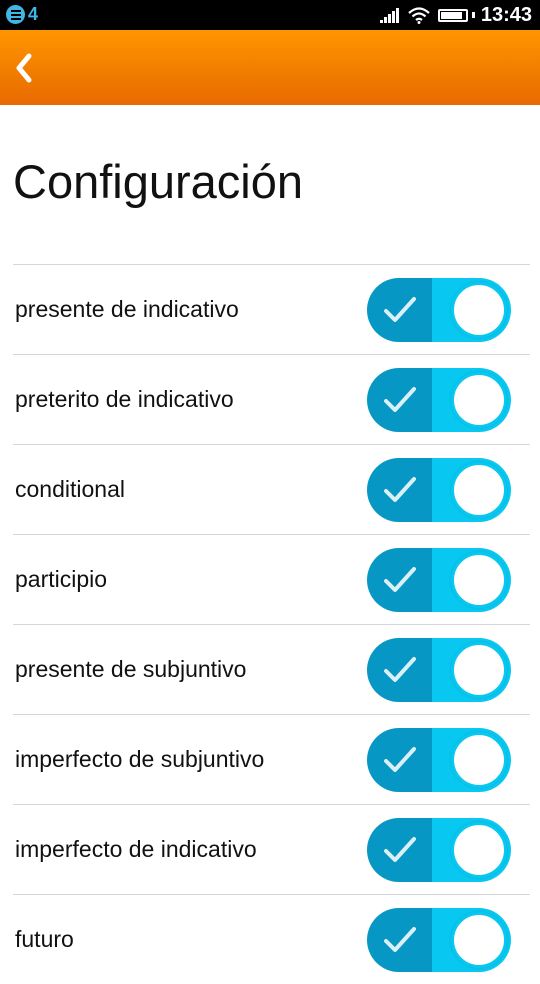 The height and width of the screenshot is (984, 540). What do you see at coordinates (271, 669) in the screenshot?
I see `setting-row: presente de subjuntivo` at bounding box center [271, 669].